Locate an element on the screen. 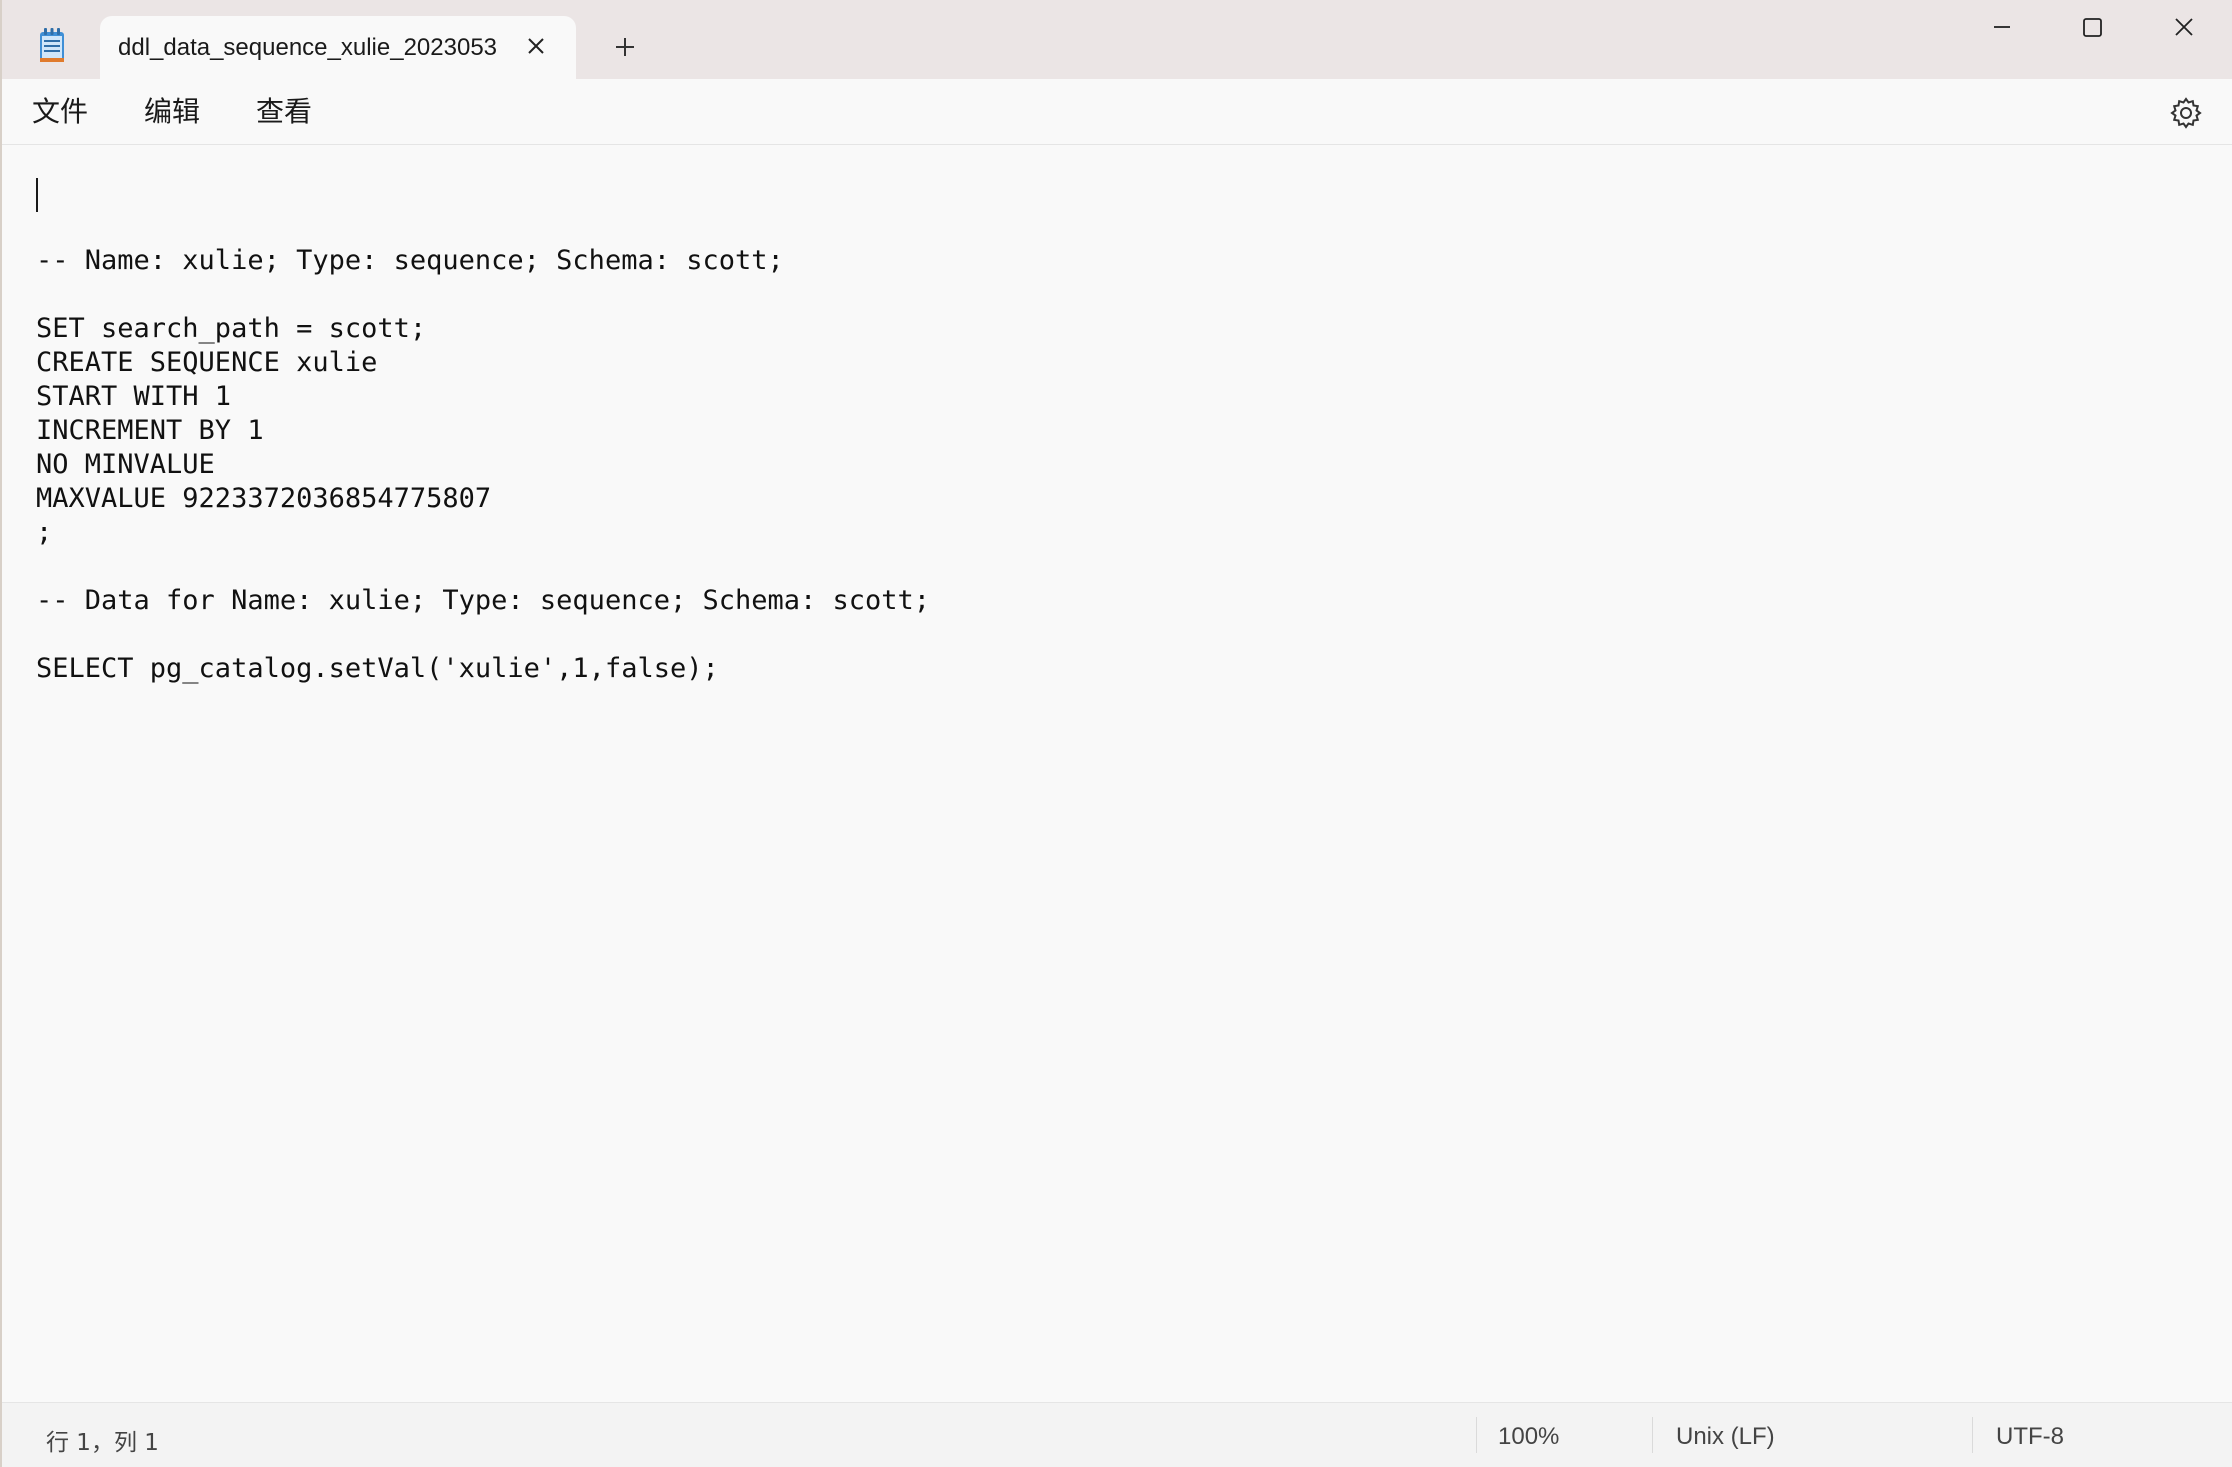 The width and height of the screenshot is (2232, 1467). editor-line: CREATE SEQUENCE xulie is located at coordinates (207, 362).